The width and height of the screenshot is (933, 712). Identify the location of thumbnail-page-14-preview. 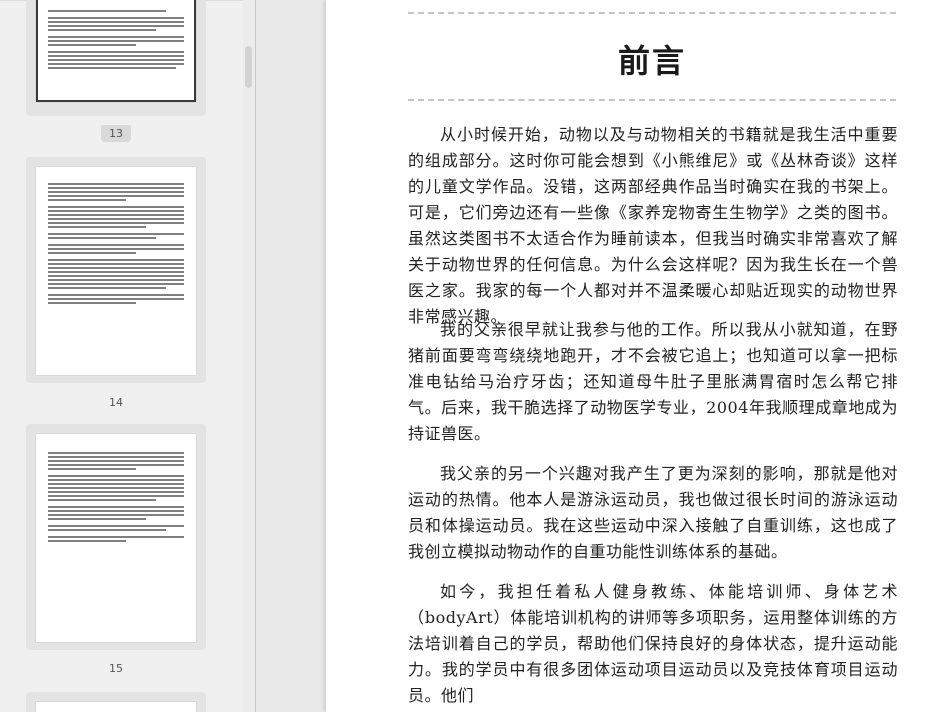
(116, 271).